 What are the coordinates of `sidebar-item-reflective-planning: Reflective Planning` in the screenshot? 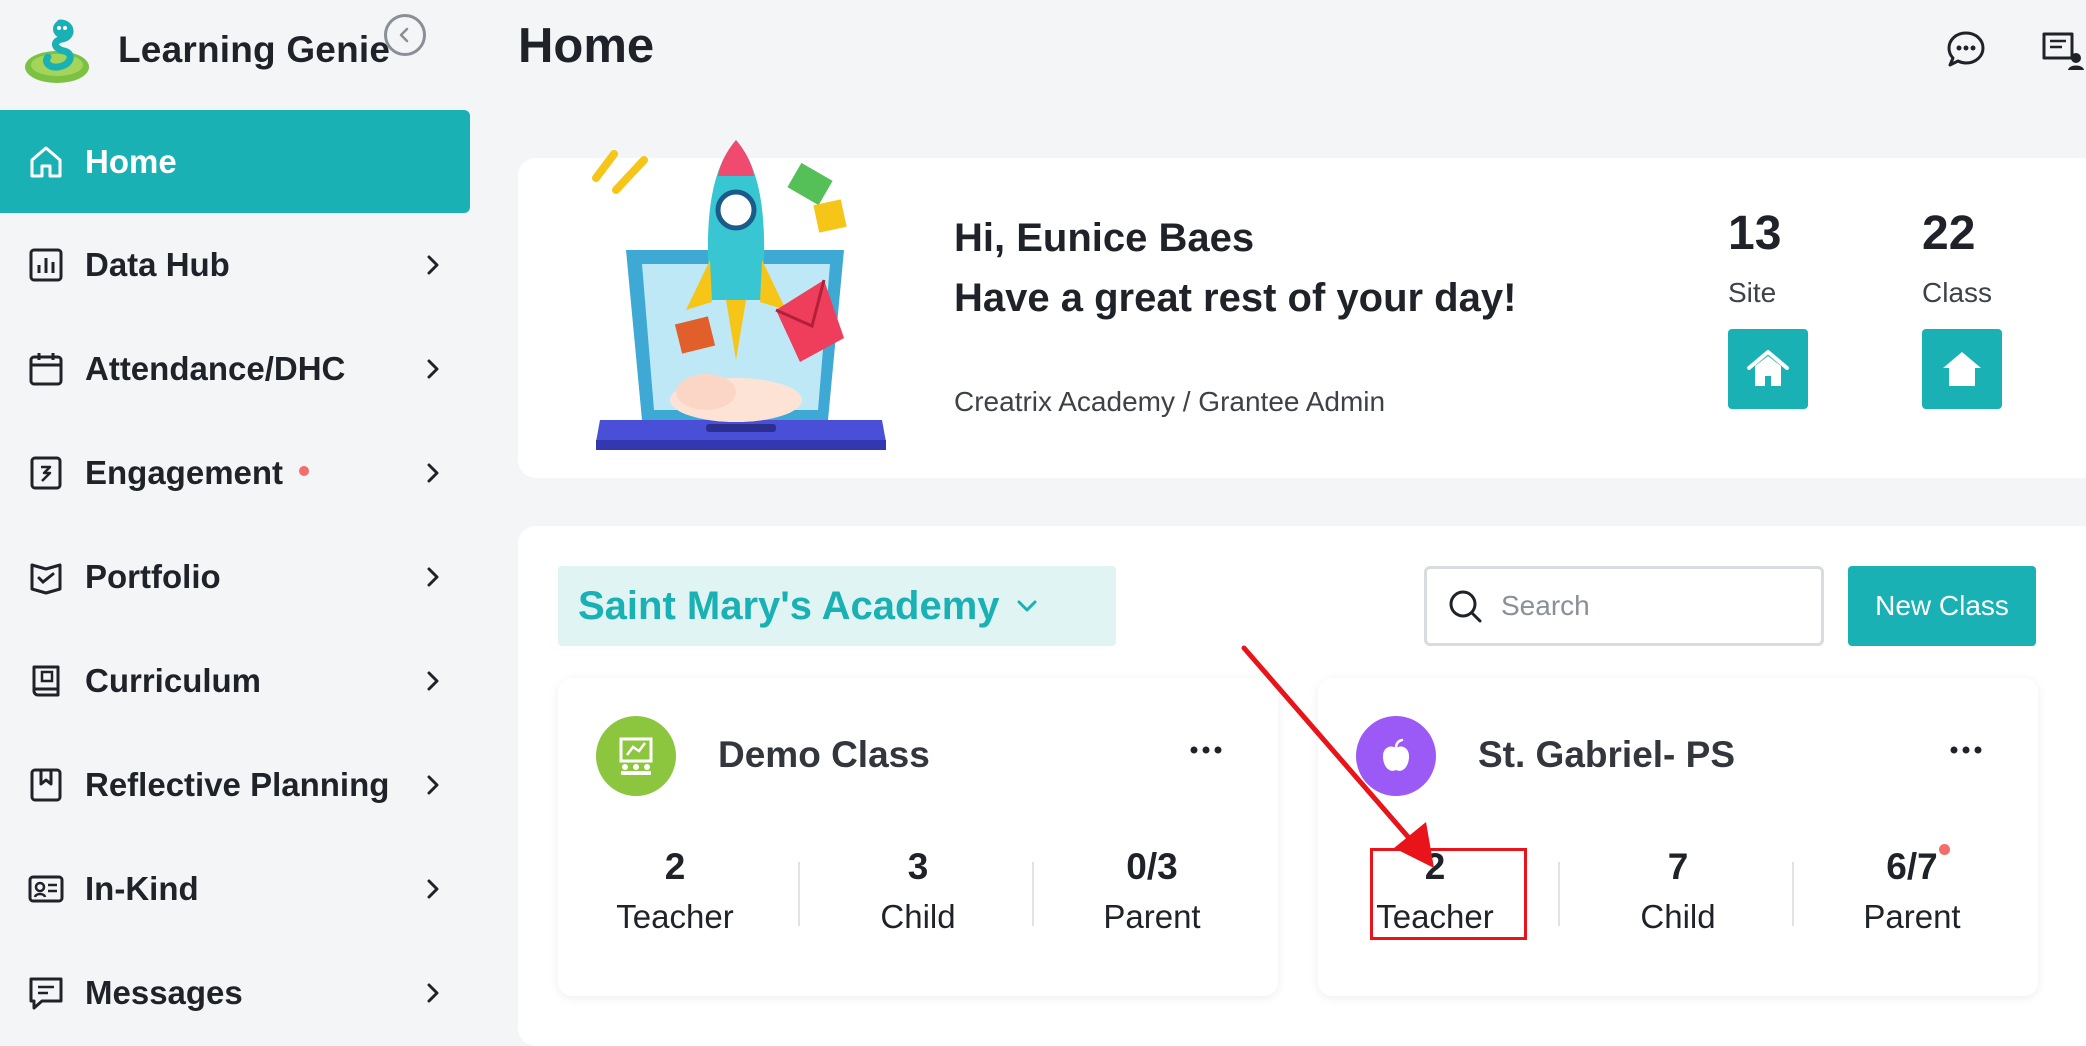 It's located at (235, 785).